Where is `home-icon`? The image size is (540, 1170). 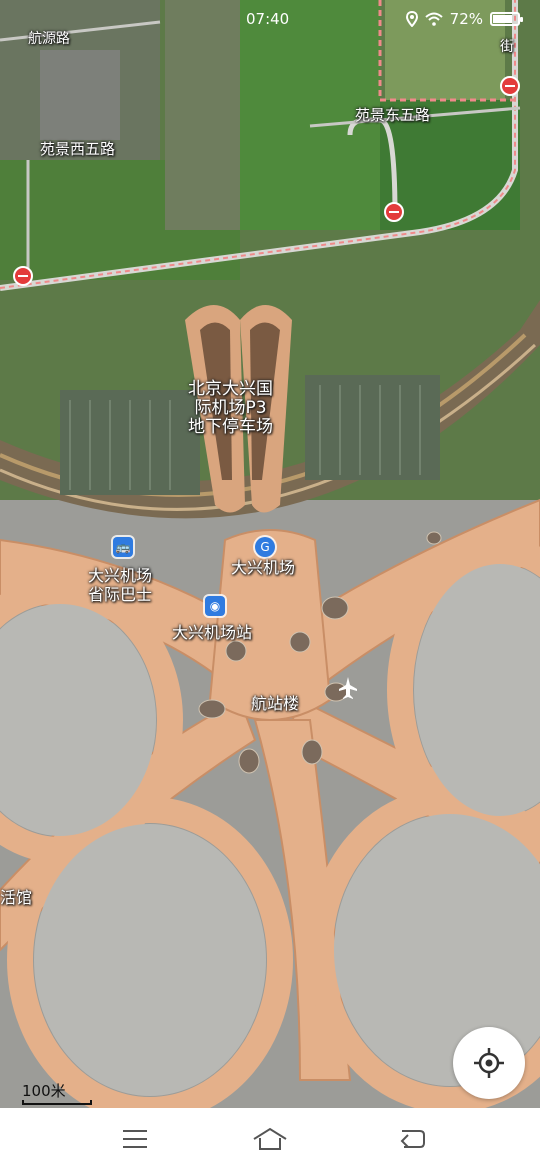 home-icon is located at coordinates (270, 1138).